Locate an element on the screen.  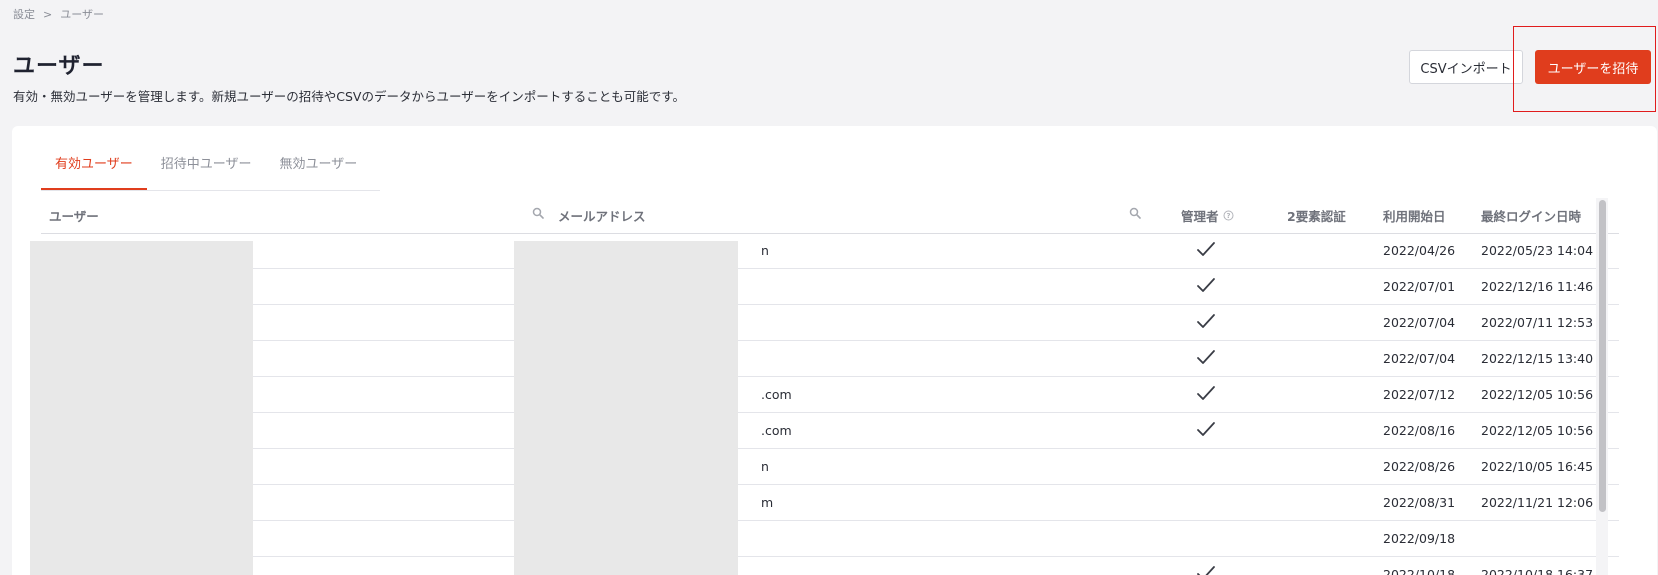
table-row: 2022/07/04 2022/12/15 13:40 is located at coordinates (830, 359).